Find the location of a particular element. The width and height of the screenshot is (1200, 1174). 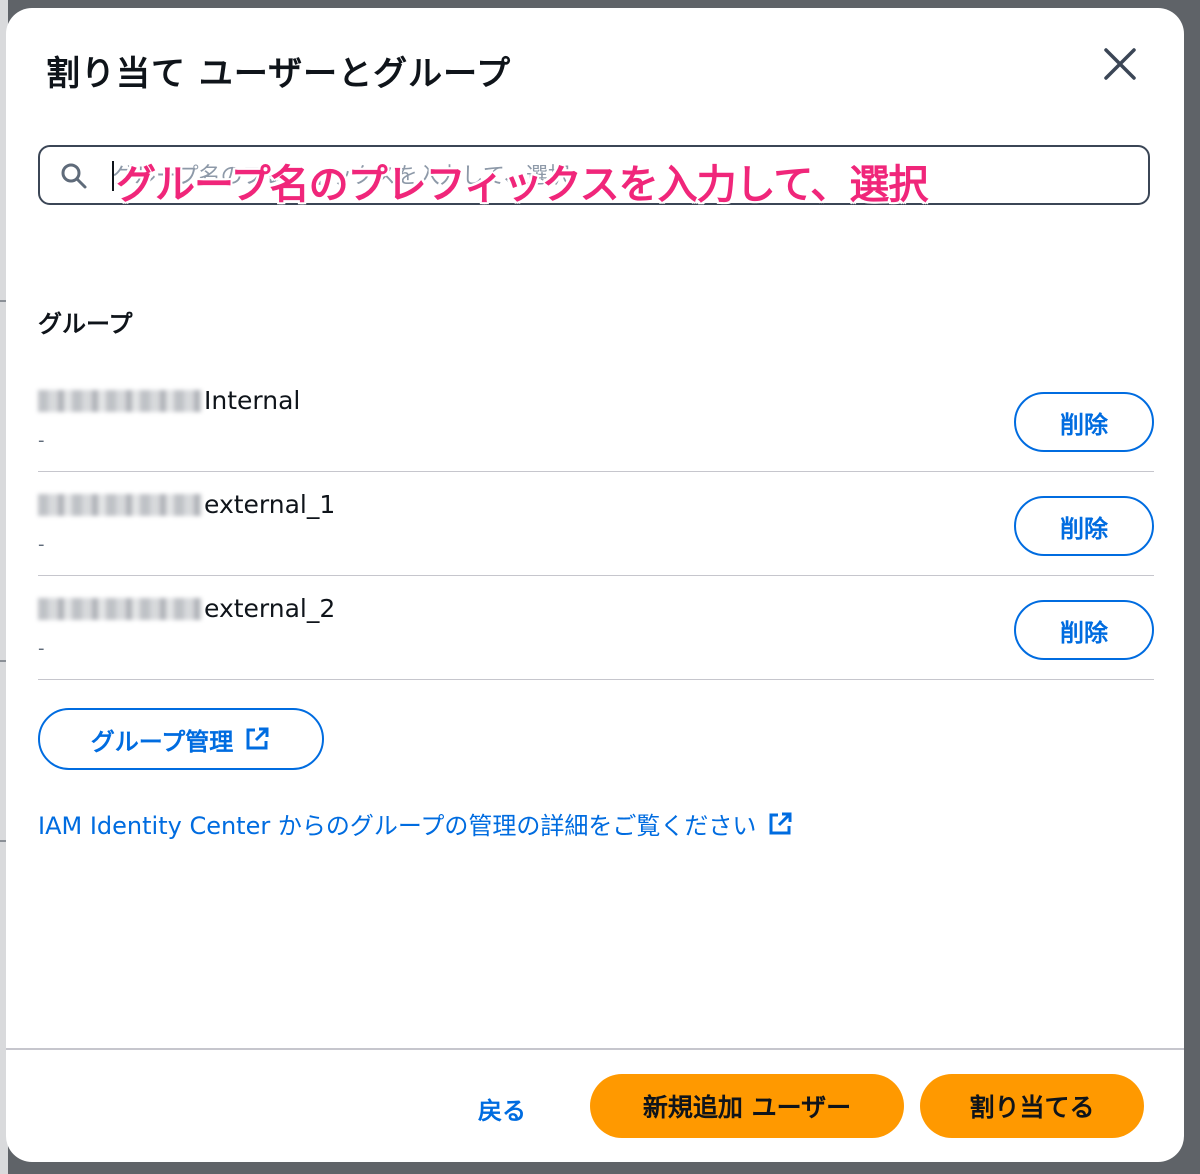

text-caret is located at coordinates (113, 176).